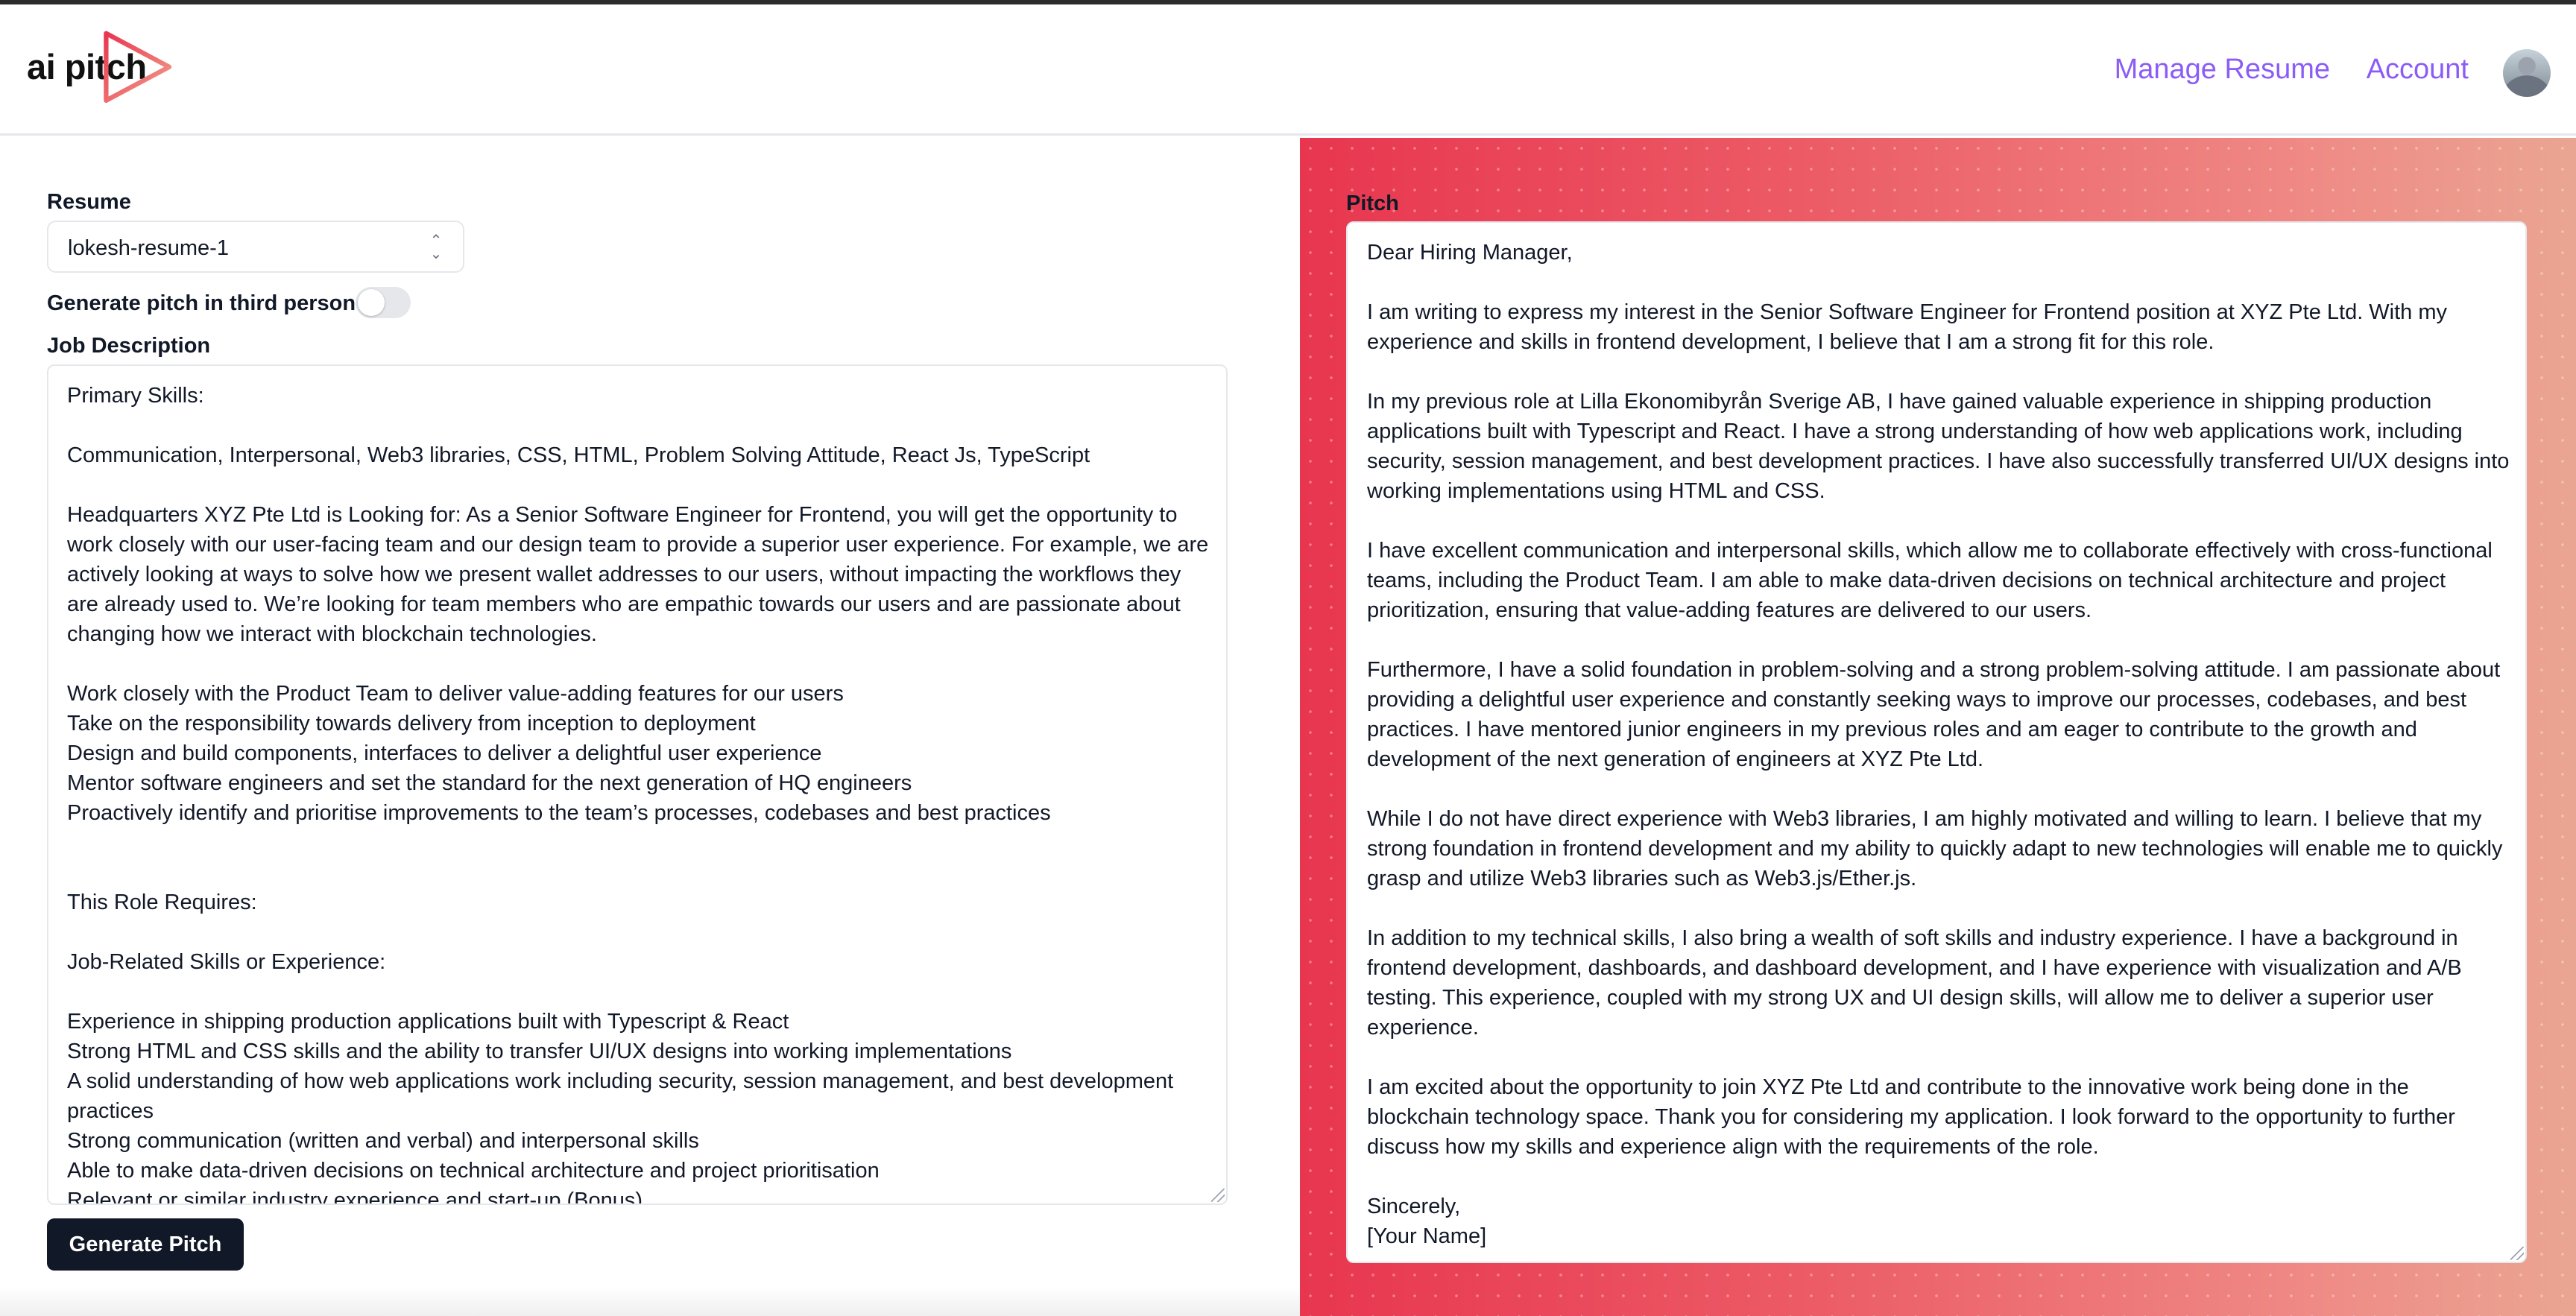 This screenshot has height=1316, width=2576. Describe the element at coordinates (2418, 70) in the screenshot. I see `nav-account-link: Account` at that location.